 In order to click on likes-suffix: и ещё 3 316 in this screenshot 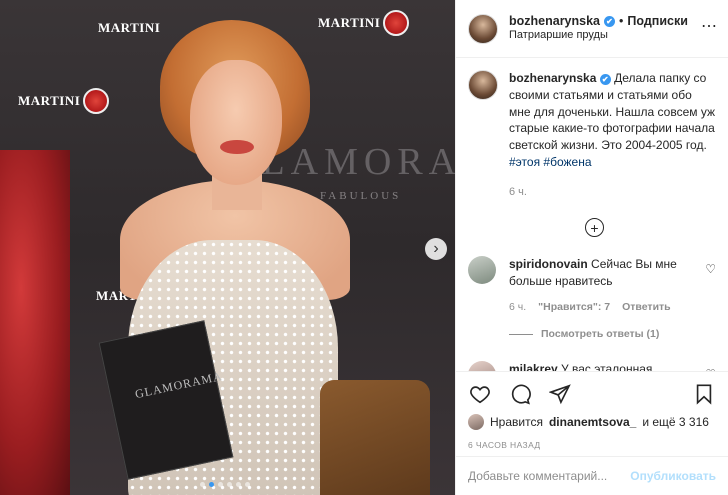, I will do `click(675, 422)`.